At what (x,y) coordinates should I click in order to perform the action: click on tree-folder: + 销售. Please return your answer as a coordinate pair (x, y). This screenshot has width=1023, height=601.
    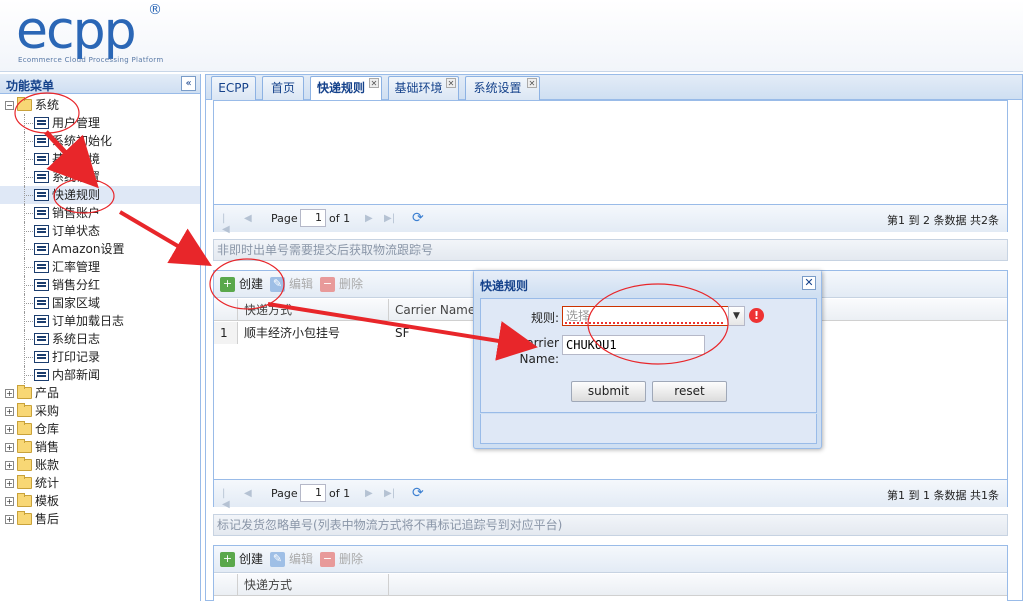
    Looking at the image, I should click on (100, 447).